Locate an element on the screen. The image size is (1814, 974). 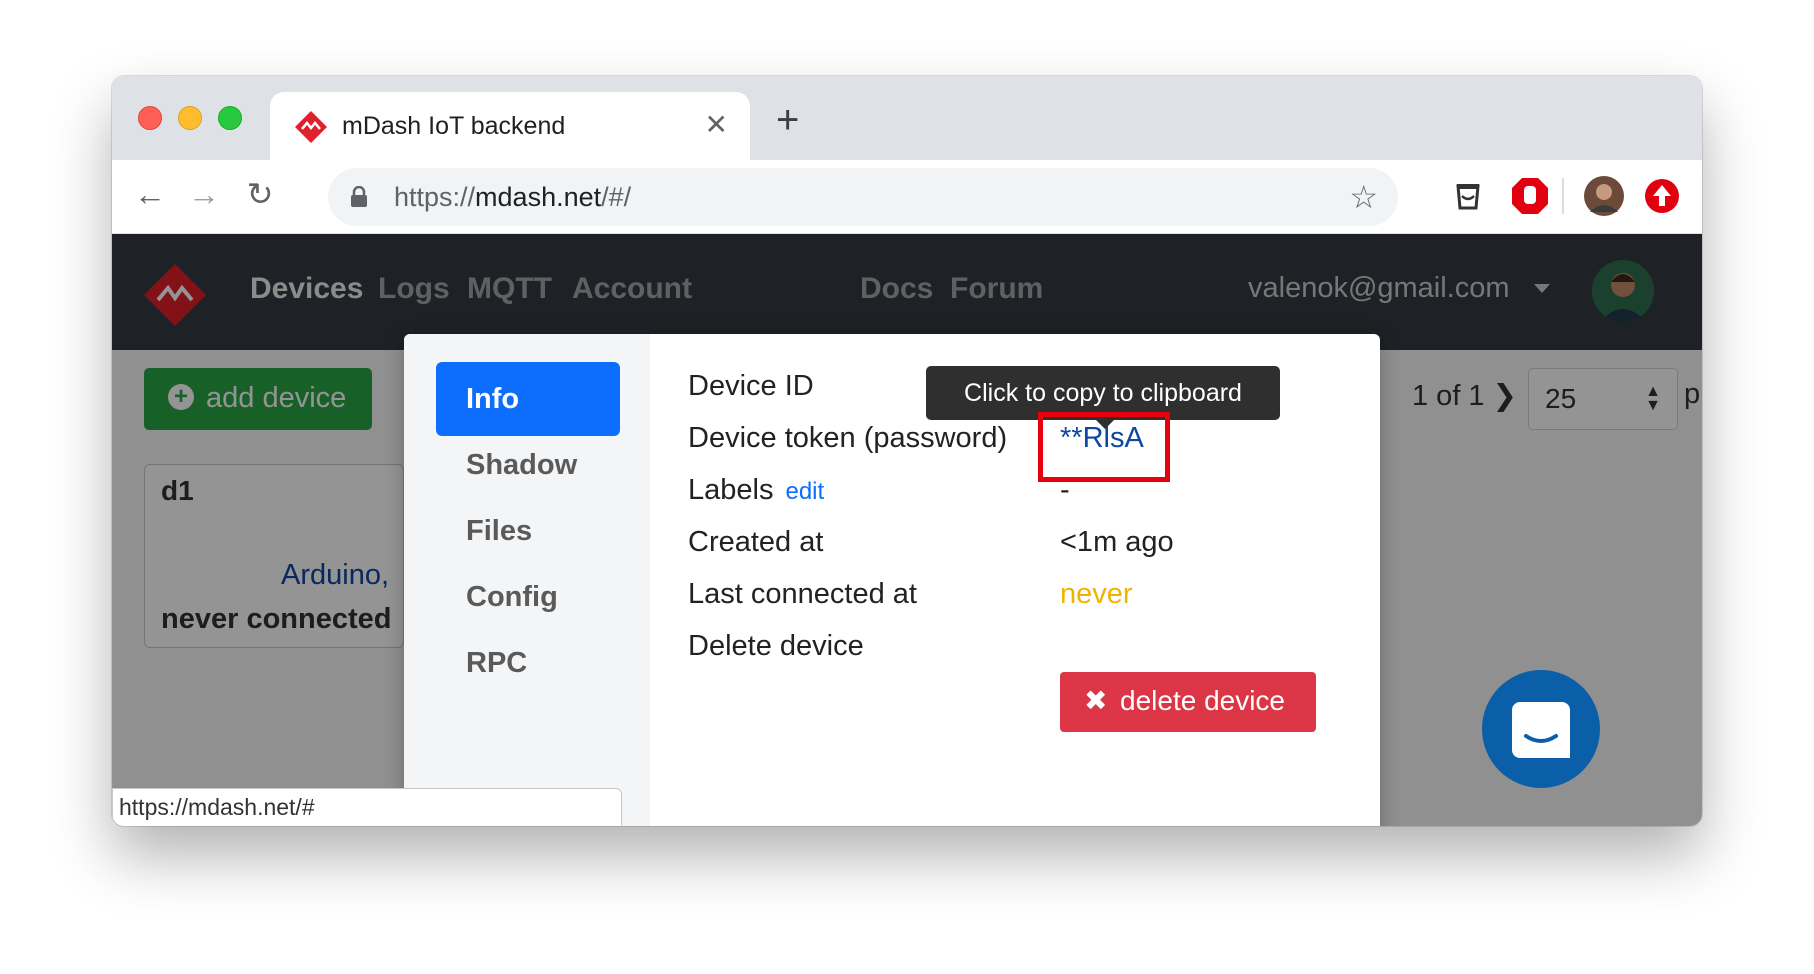
tab-files: Files is located at coordinates (528, 531).